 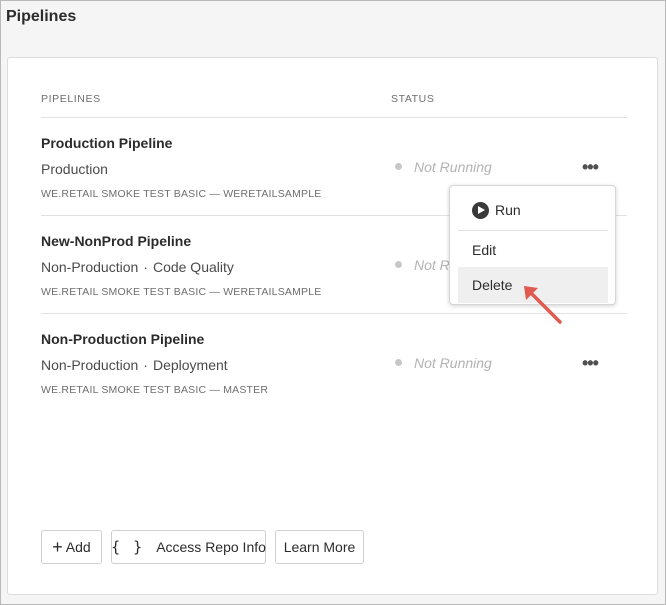 What do you see at coordinates (106, 143) in the screenshot?
I see `pipeline-name: Production Pipeline` at bounding box center [106, 143].